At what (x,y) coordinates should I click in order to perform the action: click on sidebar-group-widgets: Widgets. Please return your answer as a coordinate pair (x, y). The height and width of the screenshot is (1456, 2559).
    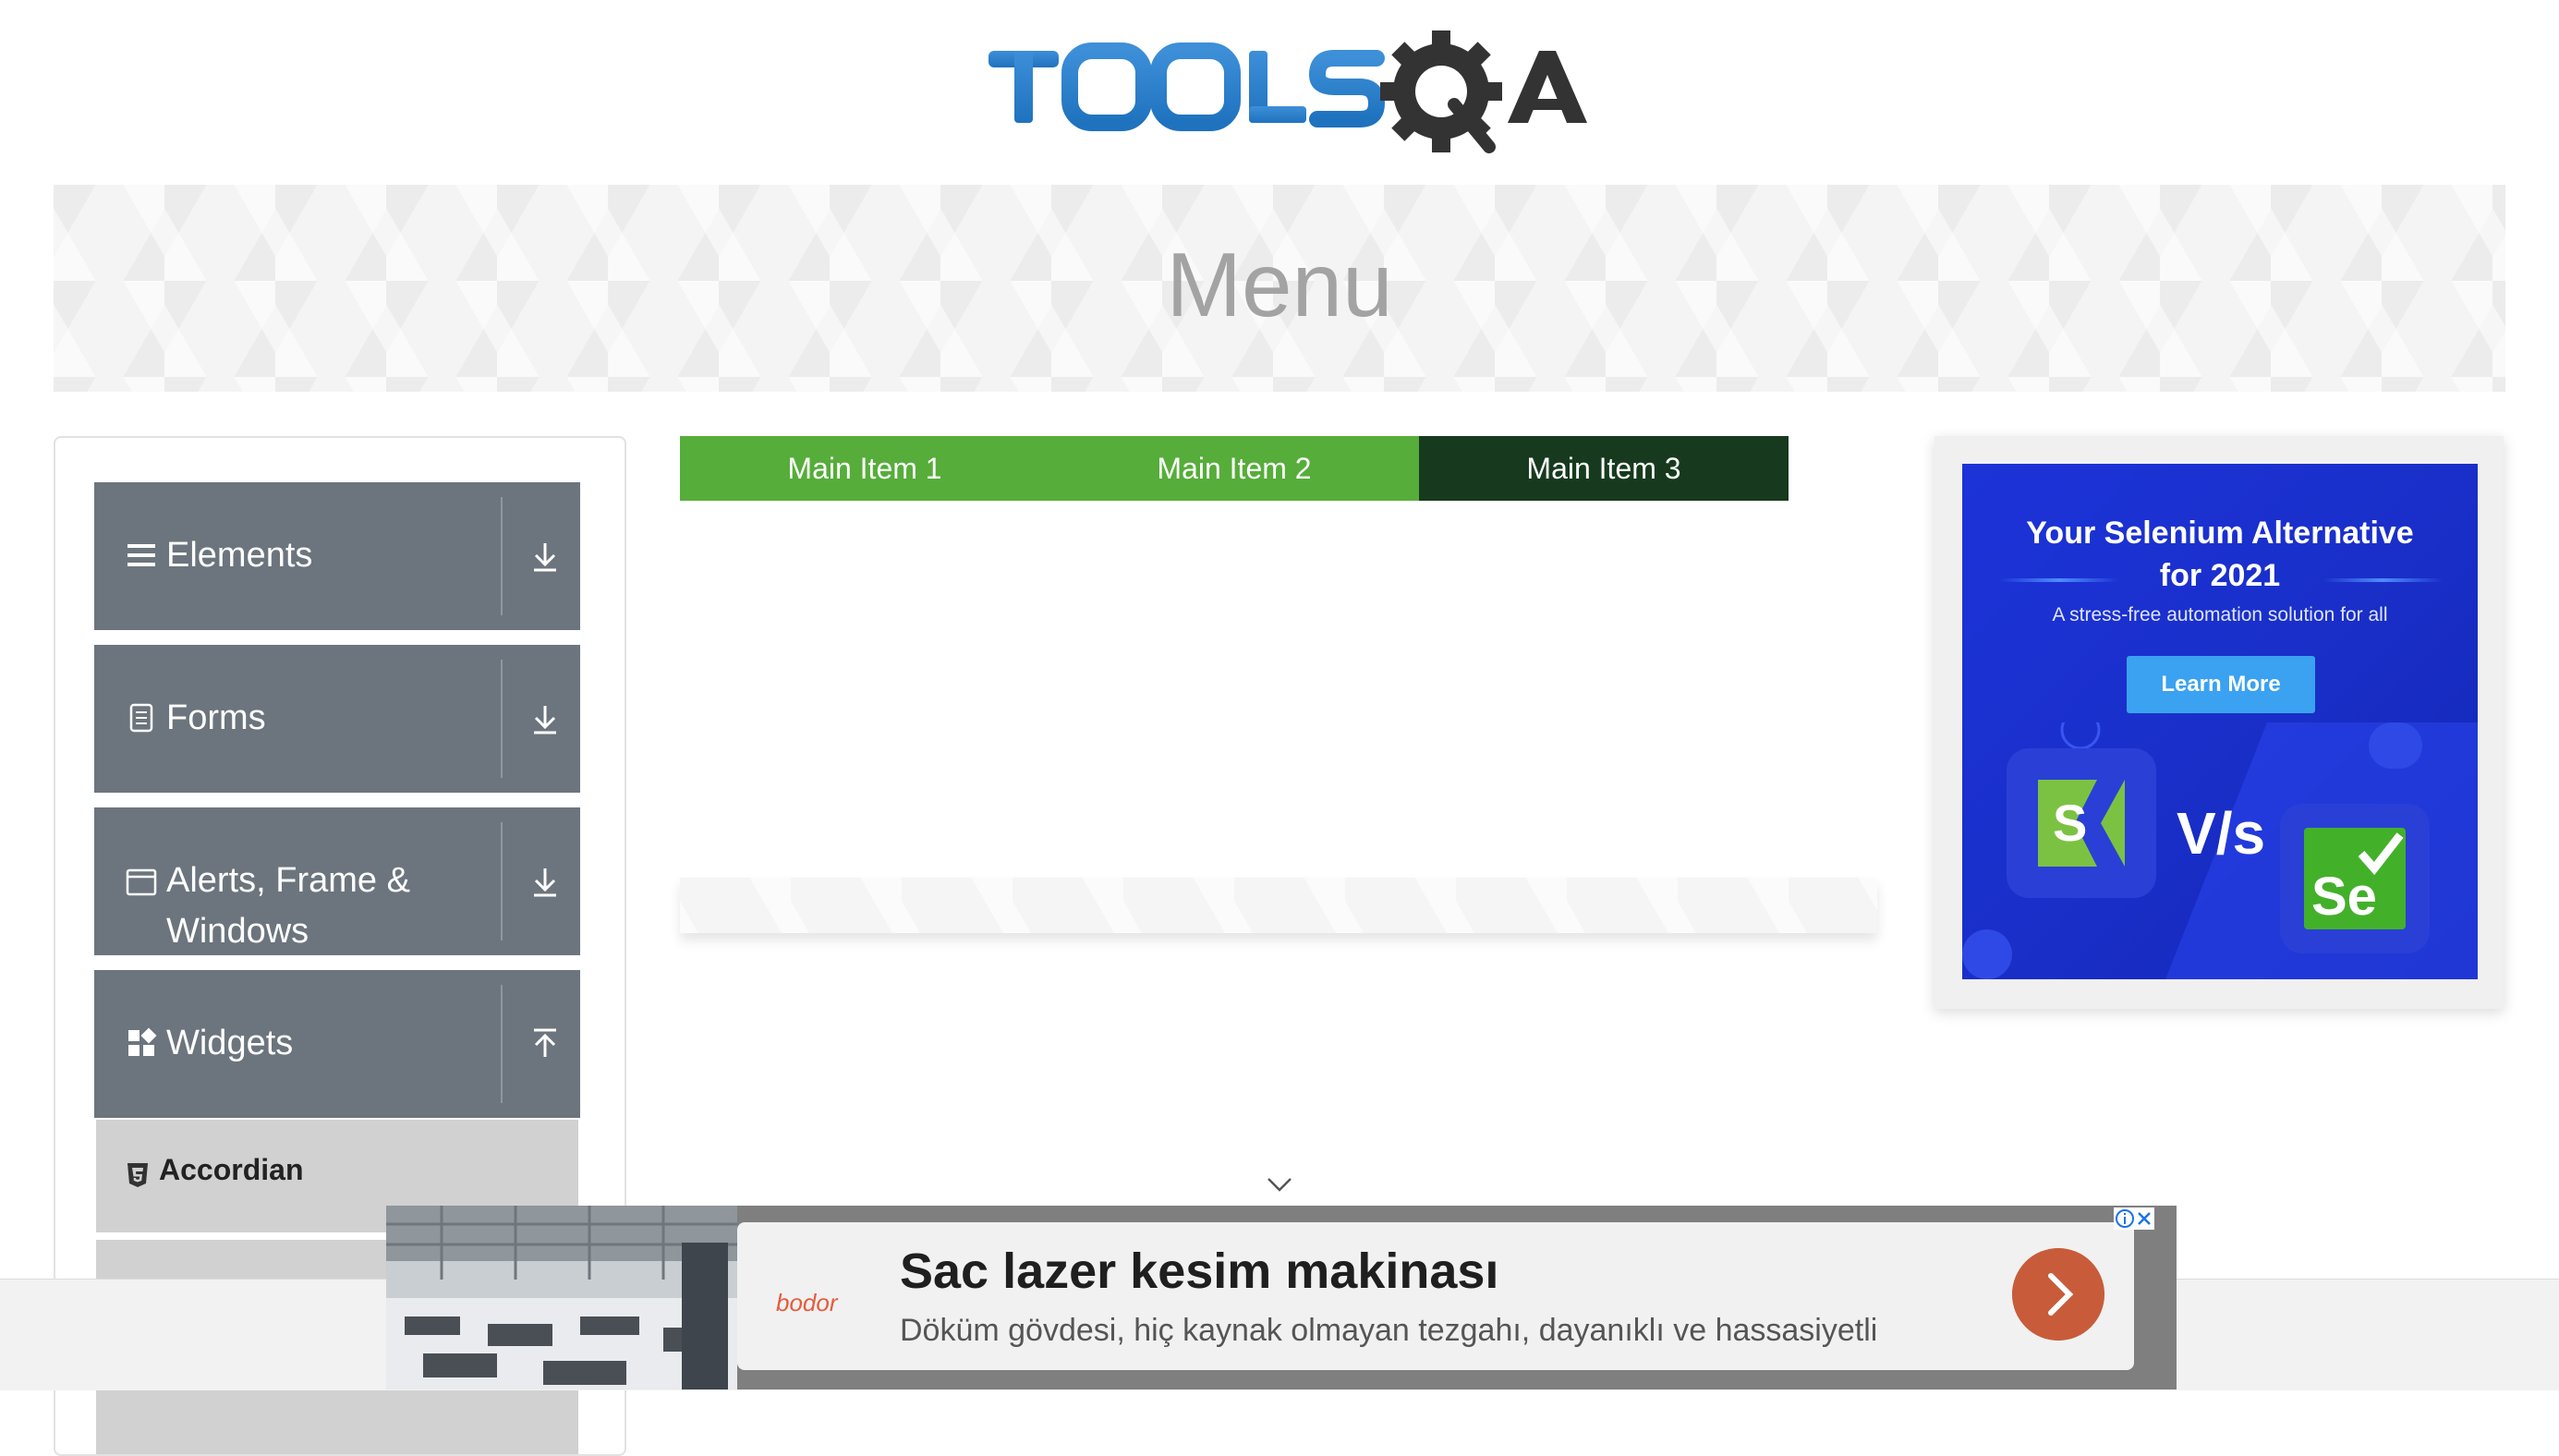
    Looking at the image, I should click on (337, 1044).